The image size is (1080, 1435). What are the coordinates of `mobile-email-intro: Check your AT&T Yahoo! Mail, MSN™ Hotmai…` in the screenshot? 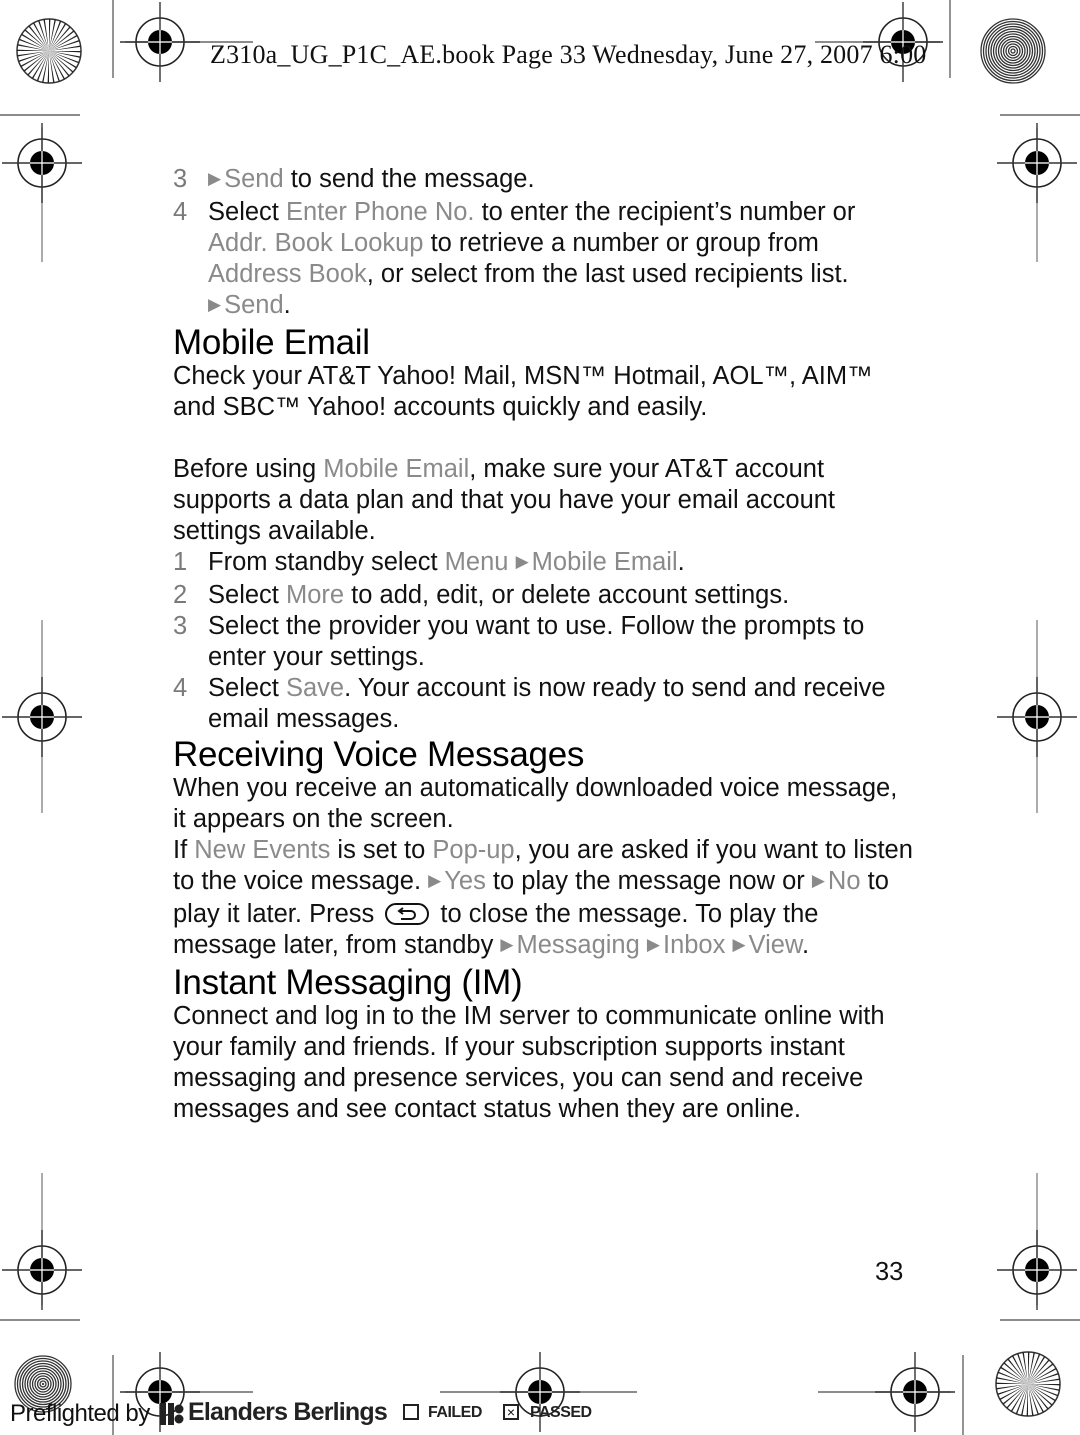 It's located at (523, 391).